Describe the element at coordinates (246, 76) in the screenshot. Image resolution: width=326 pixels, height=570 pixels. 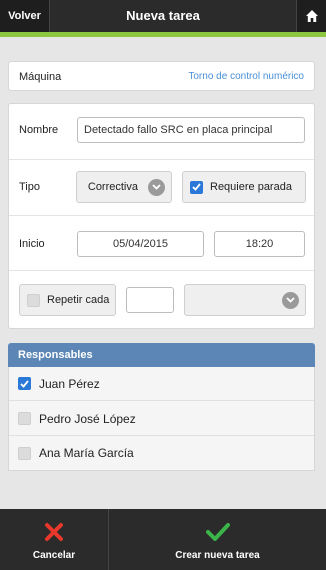
I see `machine-value: Torno de control numérico` at that location.